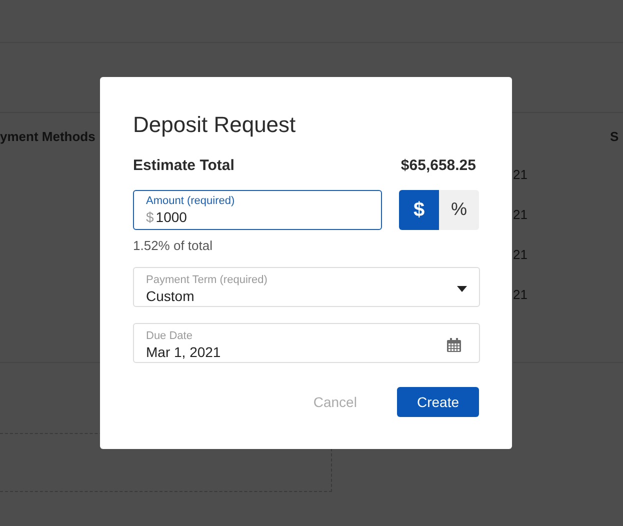 The width and height of the screenshot is (623, 526). I want to click on column-header: yment Methods, so click(48, 137).